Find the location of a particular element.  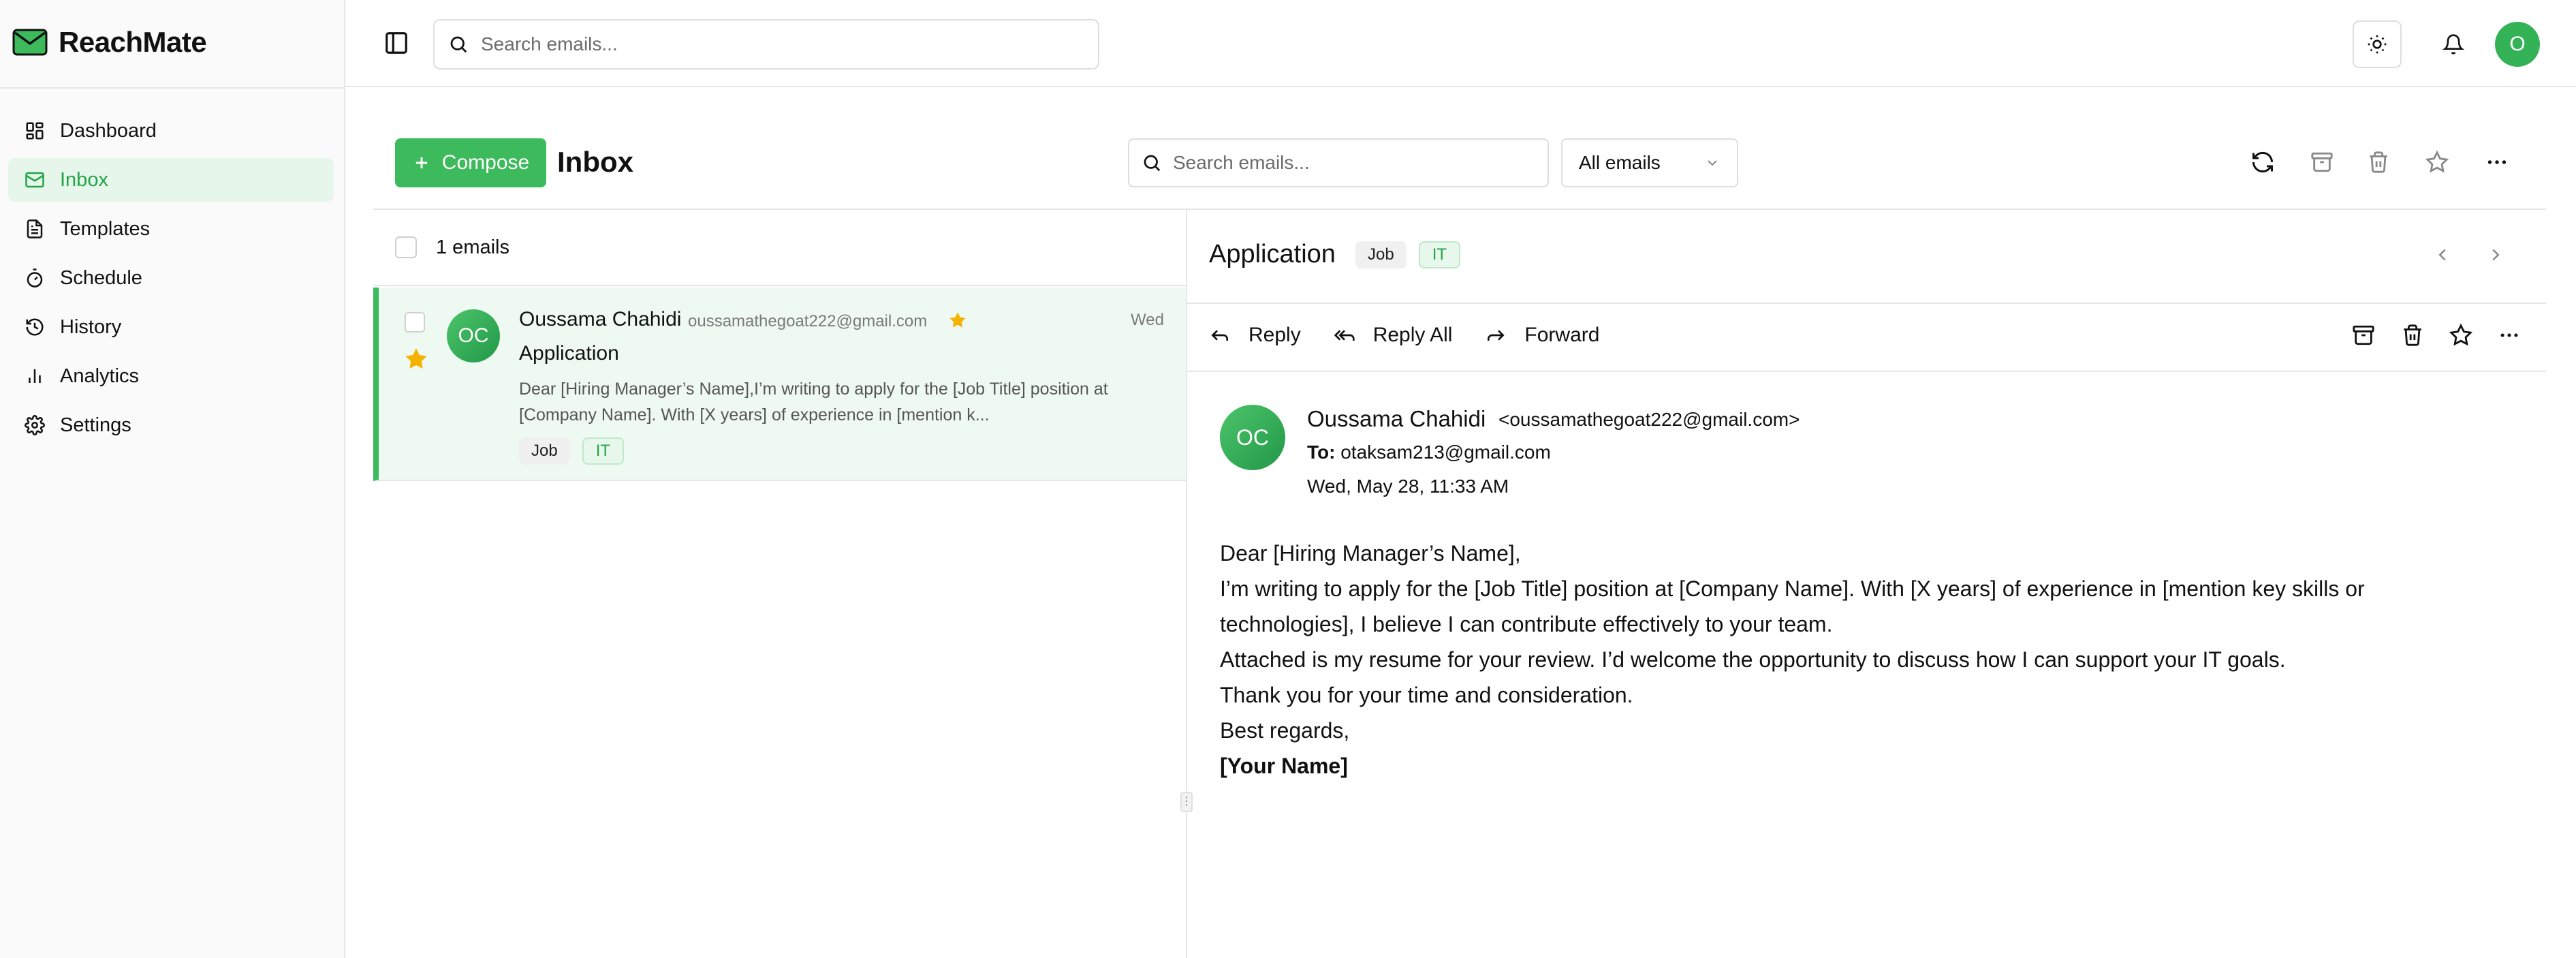

sidebar-item-analytics: Analytics is located at coordinates (171, 376).